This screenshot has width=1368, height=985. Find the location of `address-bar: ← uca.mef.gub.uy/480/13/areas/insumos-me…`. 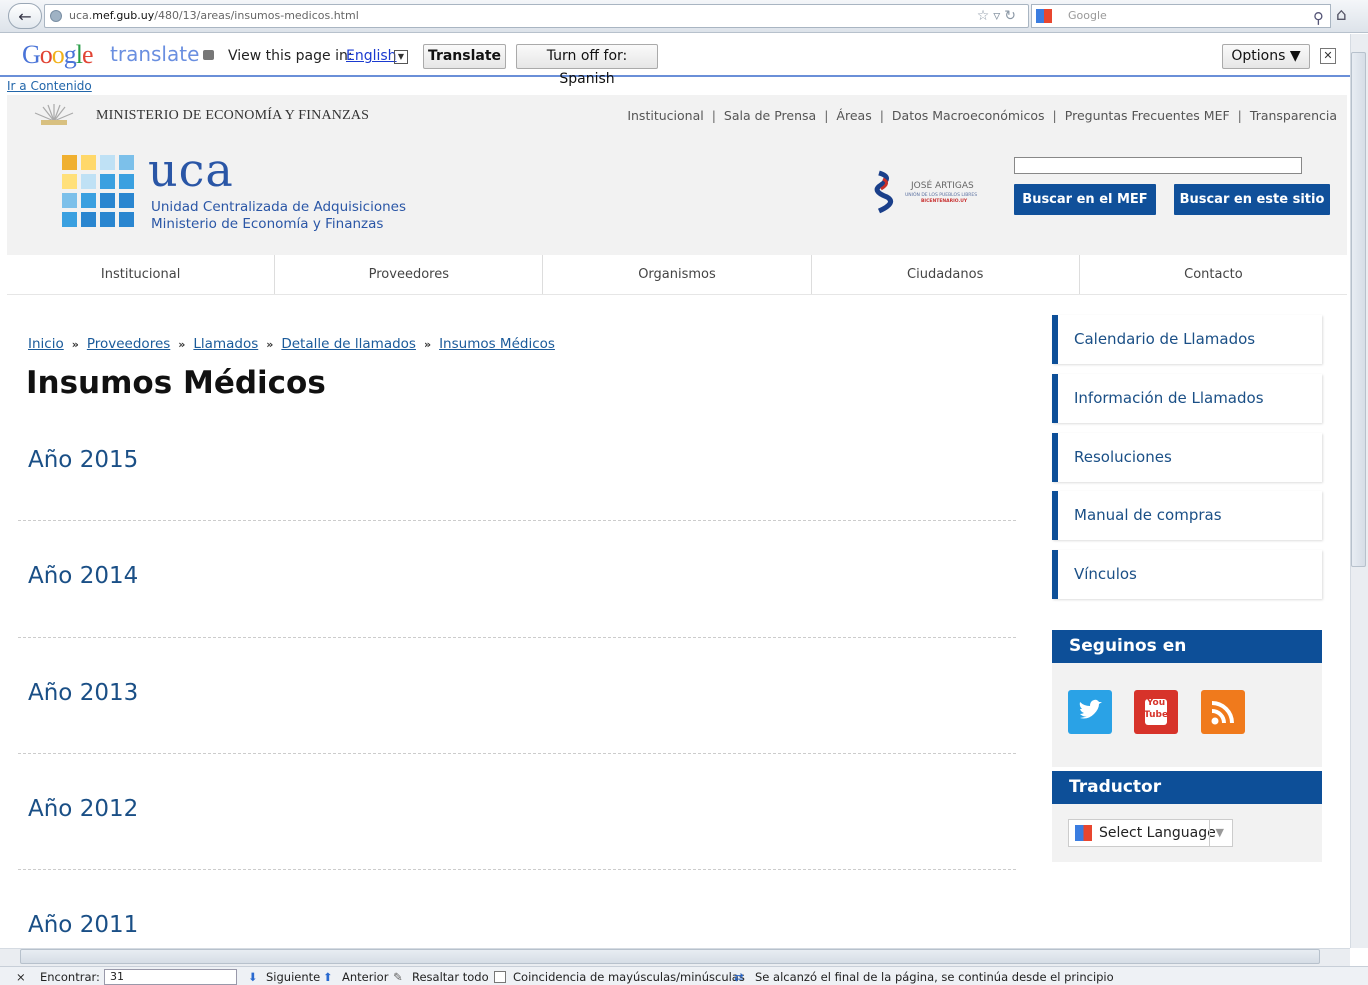

address-bar: ← uca.mef.gub.uy/480/13/areas/insumos-me… is located at coordinates (684, 16).